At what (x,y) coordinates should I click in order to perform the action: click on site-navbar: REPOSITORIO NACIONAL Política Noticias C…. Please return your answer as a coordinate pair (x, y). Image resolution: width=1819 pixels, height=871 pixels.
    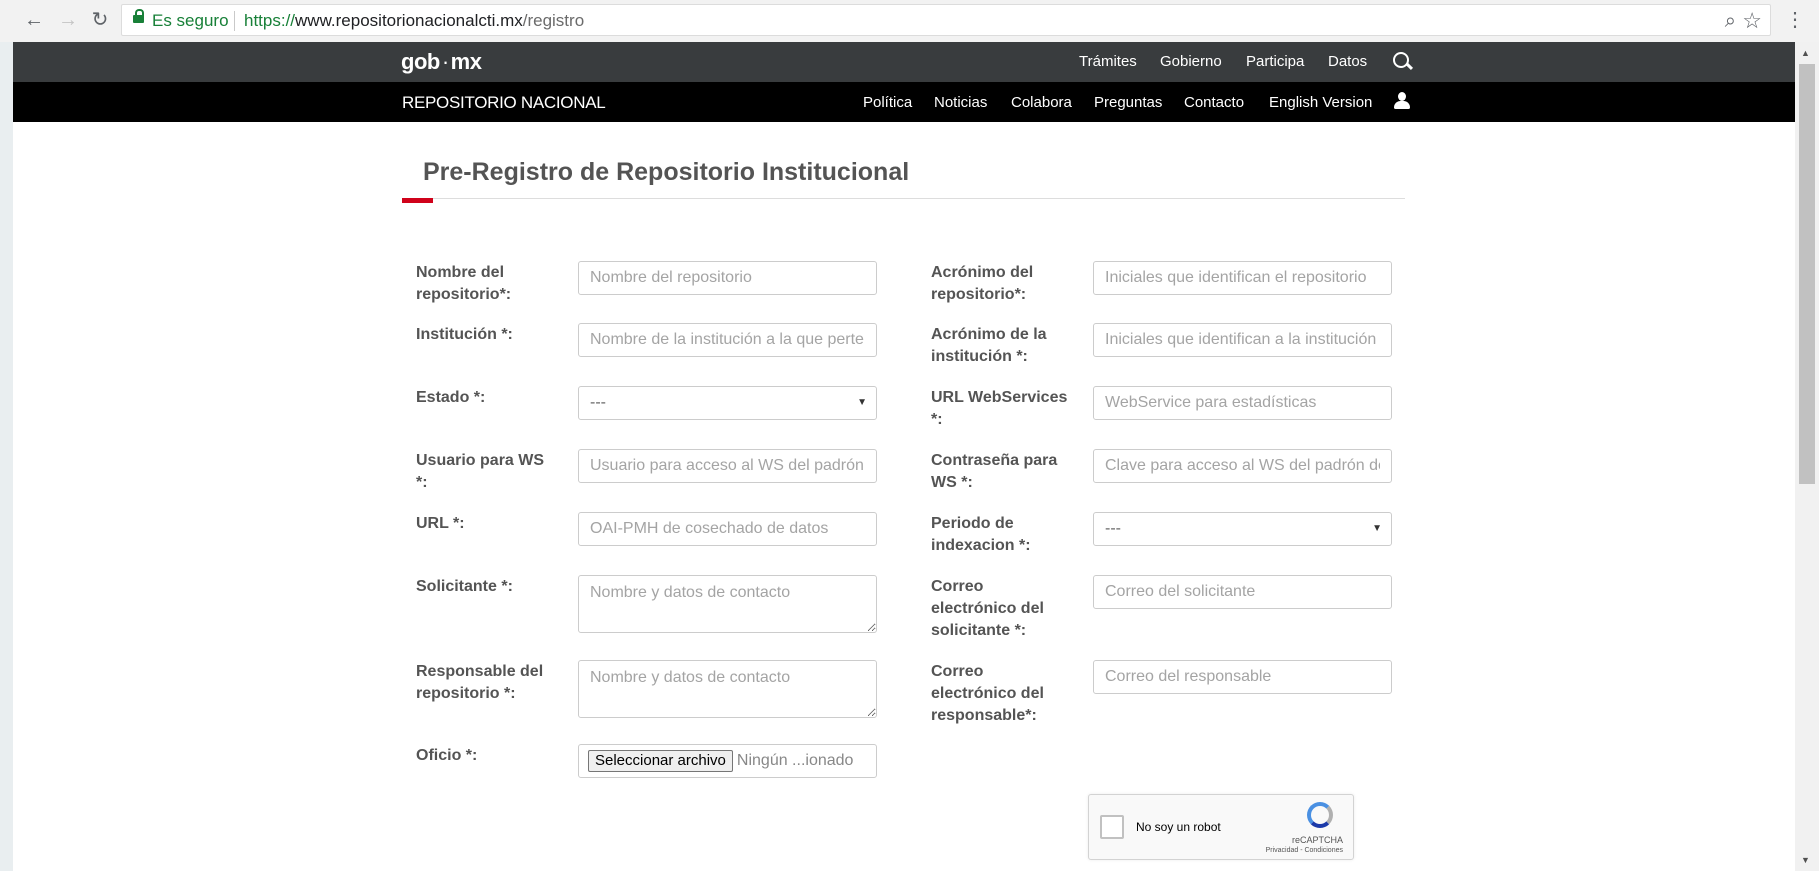
    Looking at the image, I should click on (904, 102).